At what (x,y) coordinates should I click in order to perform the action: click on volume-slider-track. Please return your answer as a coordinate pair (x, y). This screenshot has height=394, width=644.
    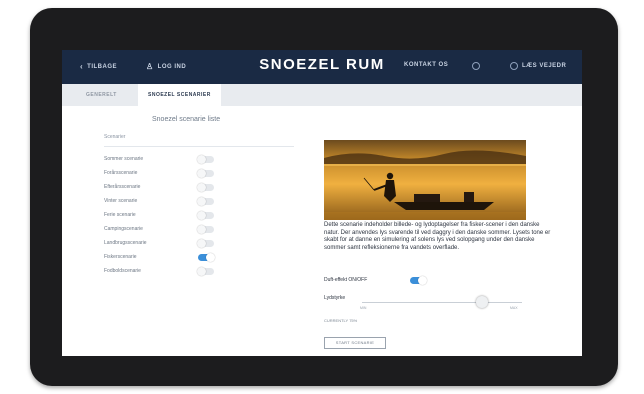
    Looking at the image, I should click on (442, 302).